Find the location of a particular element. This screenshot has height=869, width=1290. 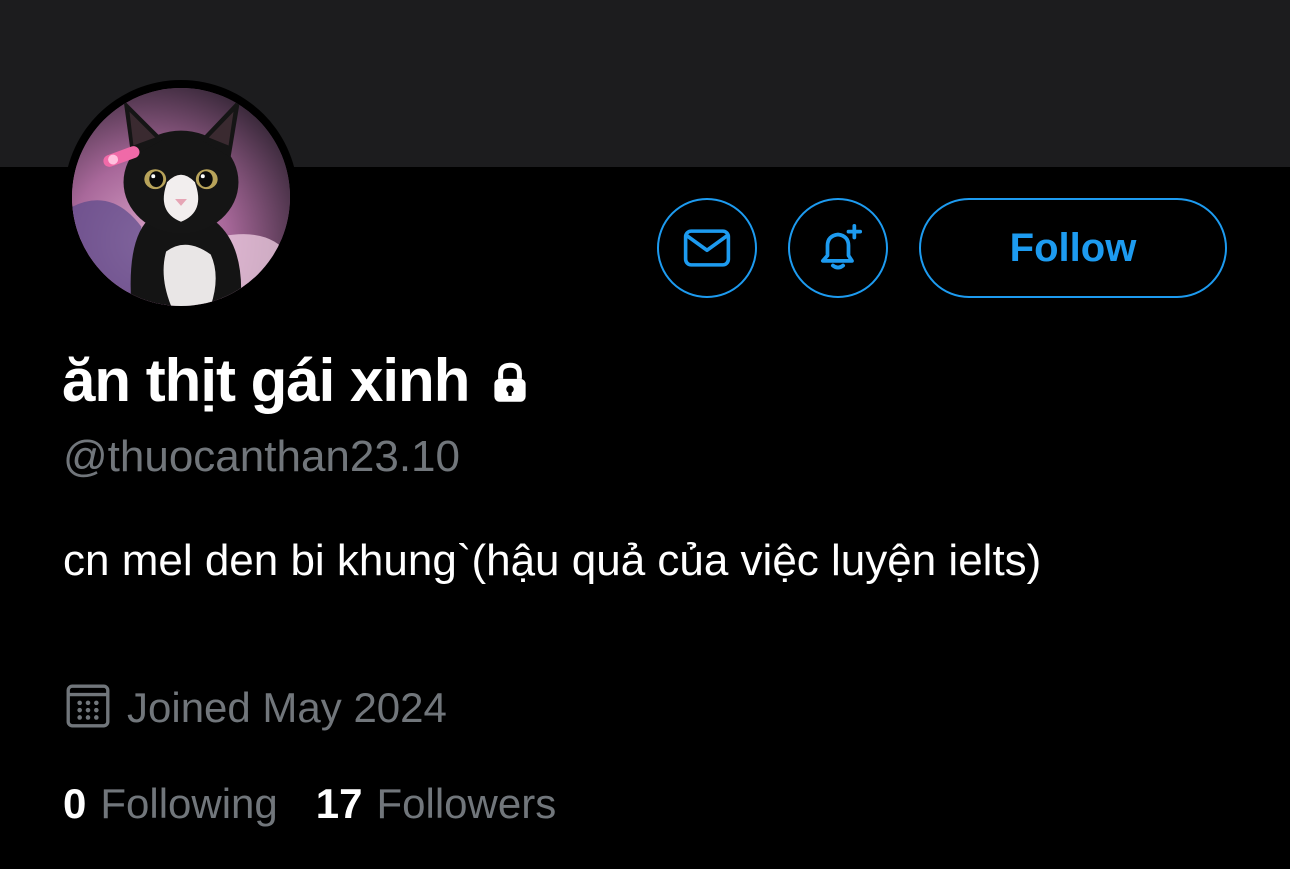

profile-handle: @thuocanthan23.10 is located at coordinates (261, 456).